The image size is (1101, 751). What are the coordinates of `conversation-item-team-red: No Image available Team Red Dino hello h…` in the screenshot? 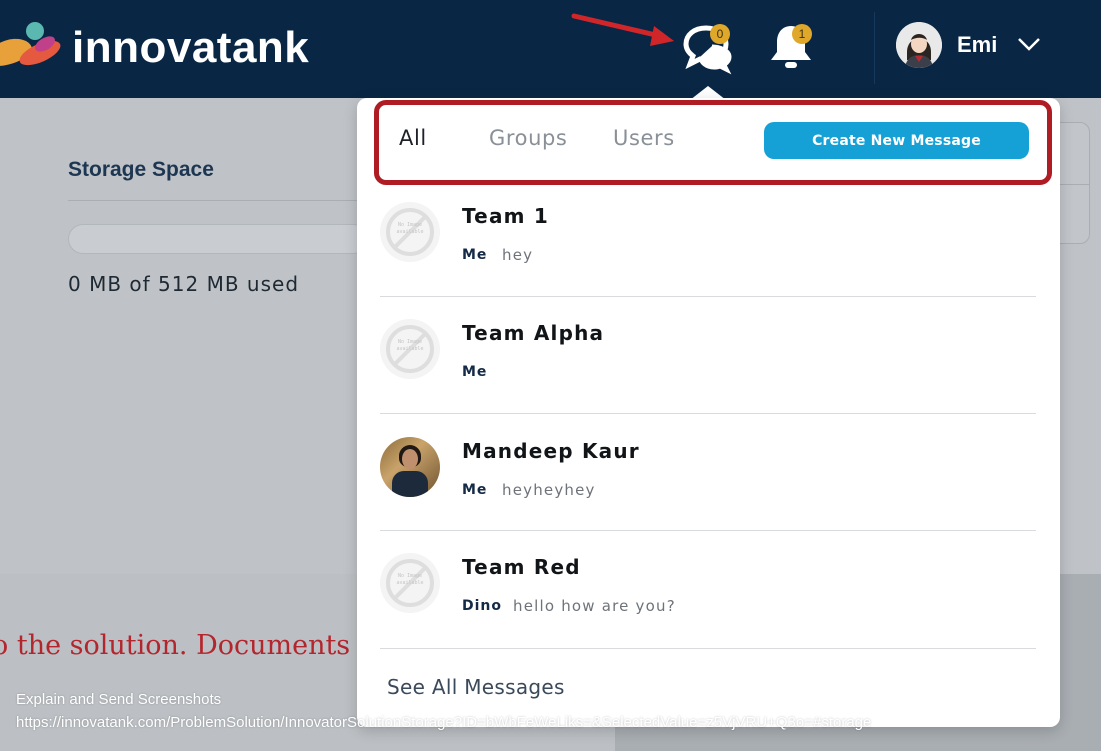 It's located at (708, 589).